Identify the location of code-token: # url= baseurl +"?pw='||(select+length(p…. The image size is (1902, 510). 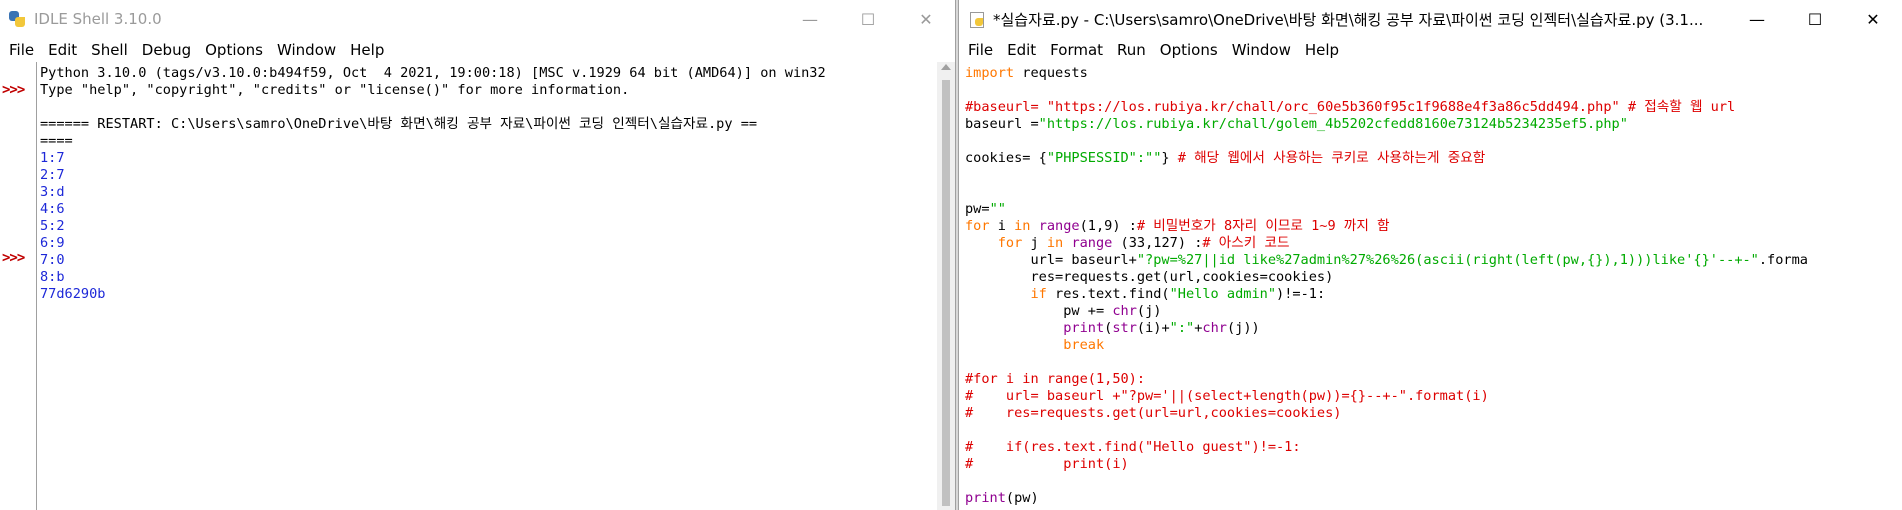
(1227, 396).